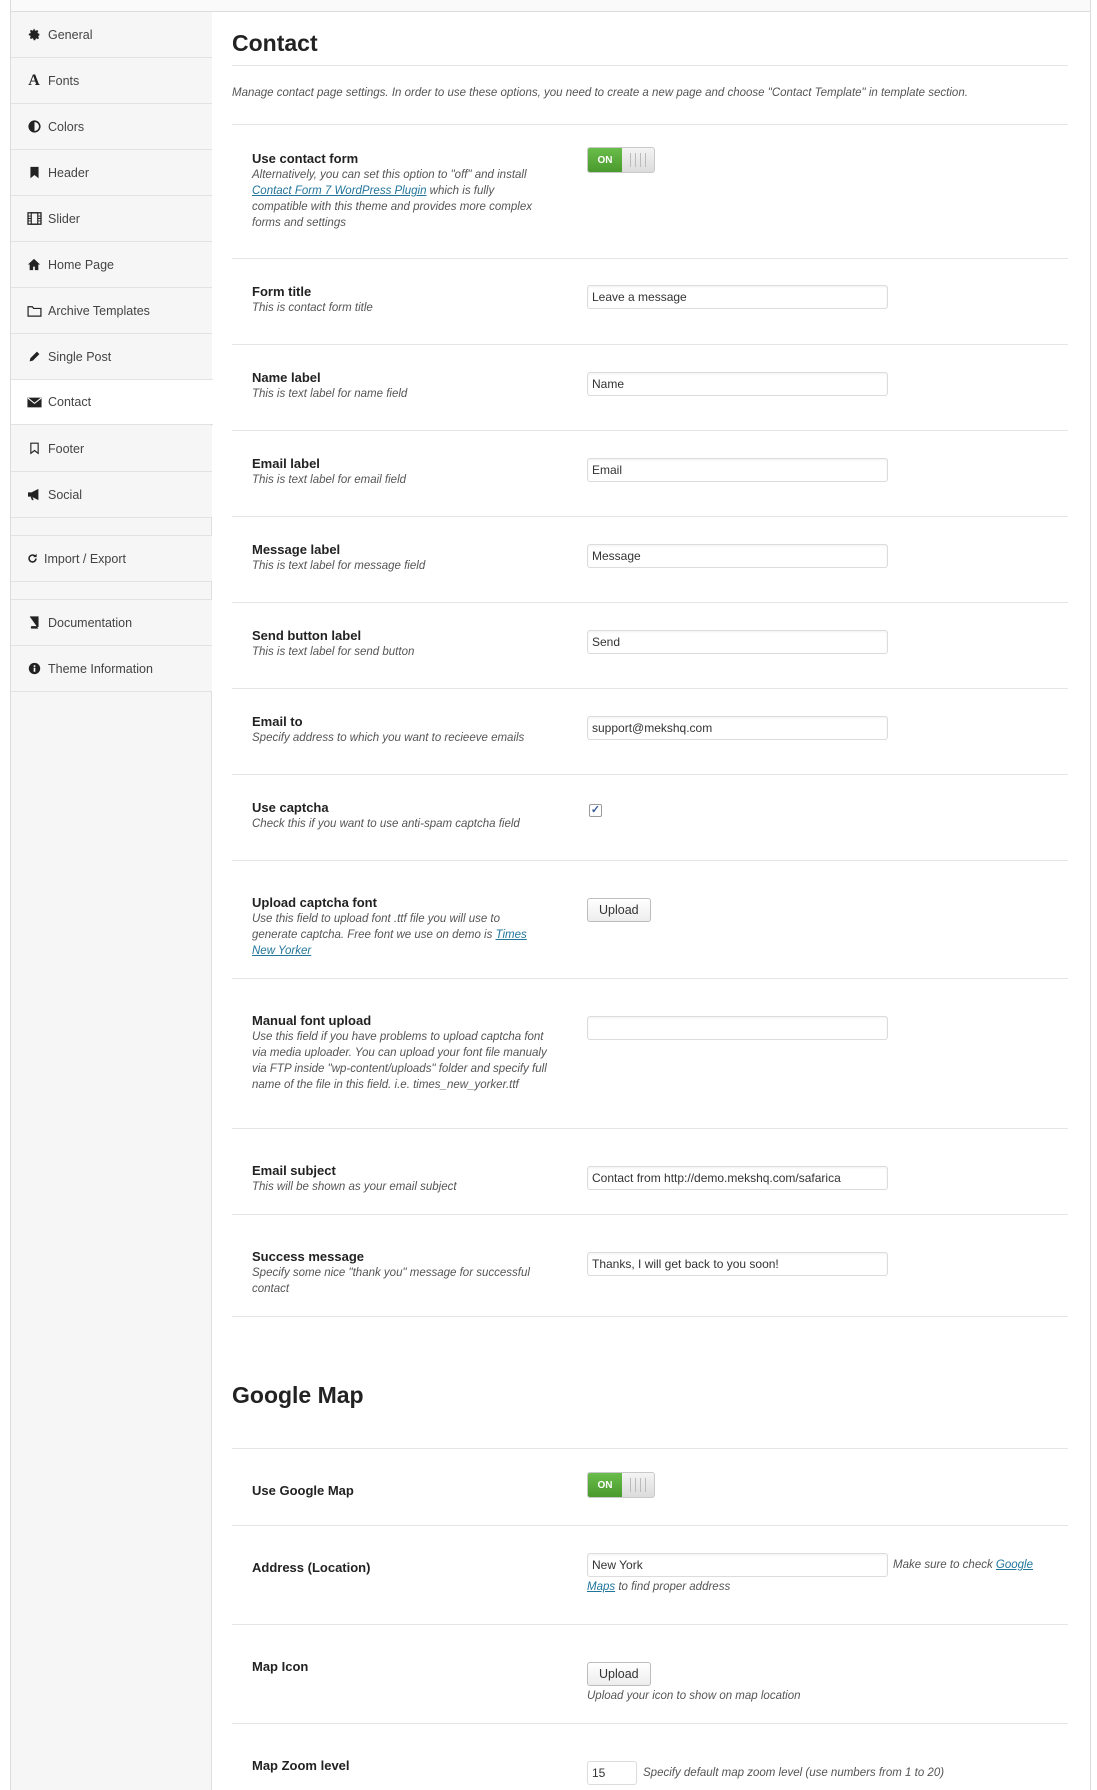 The width and height of the screenshot is (1097, 1790). I want to click on sidebar-item-general: General, so click(111, 35).